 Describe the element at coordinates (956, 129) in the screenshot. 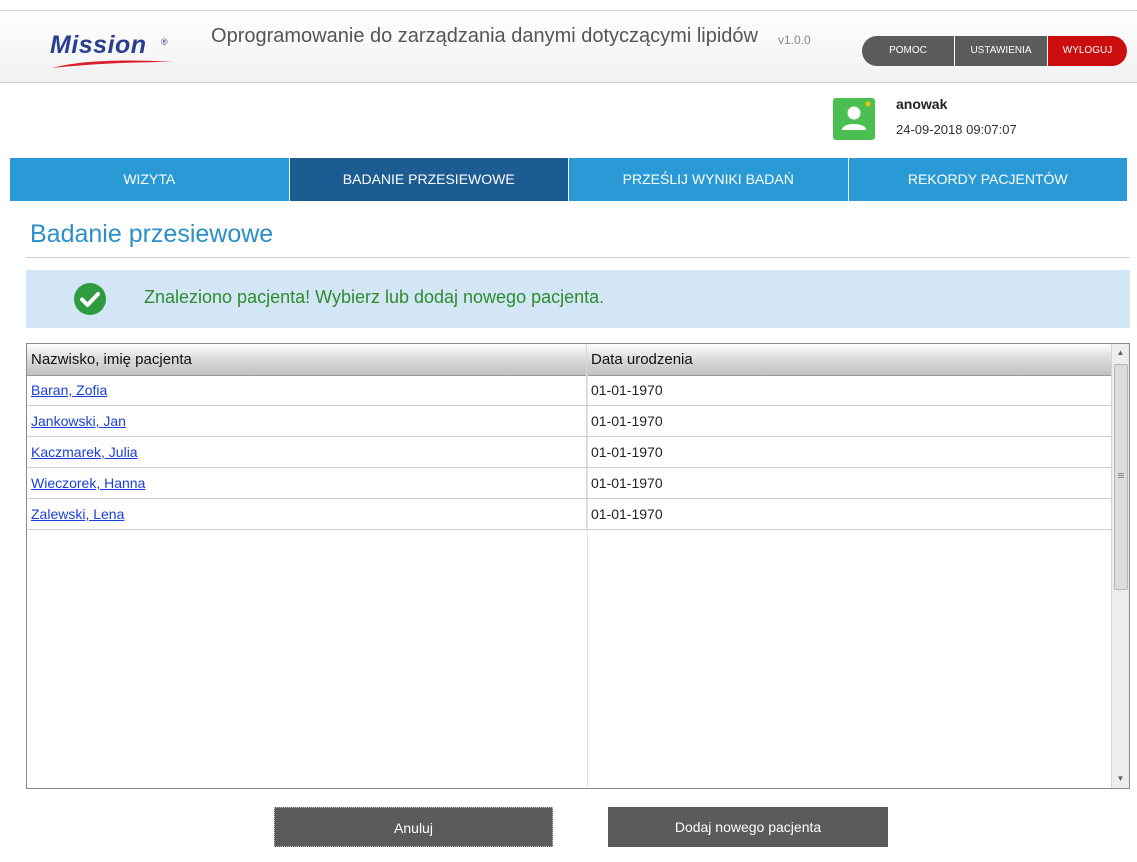

I see `user-datetime: 24-09-2018 09:07:07` at that location.